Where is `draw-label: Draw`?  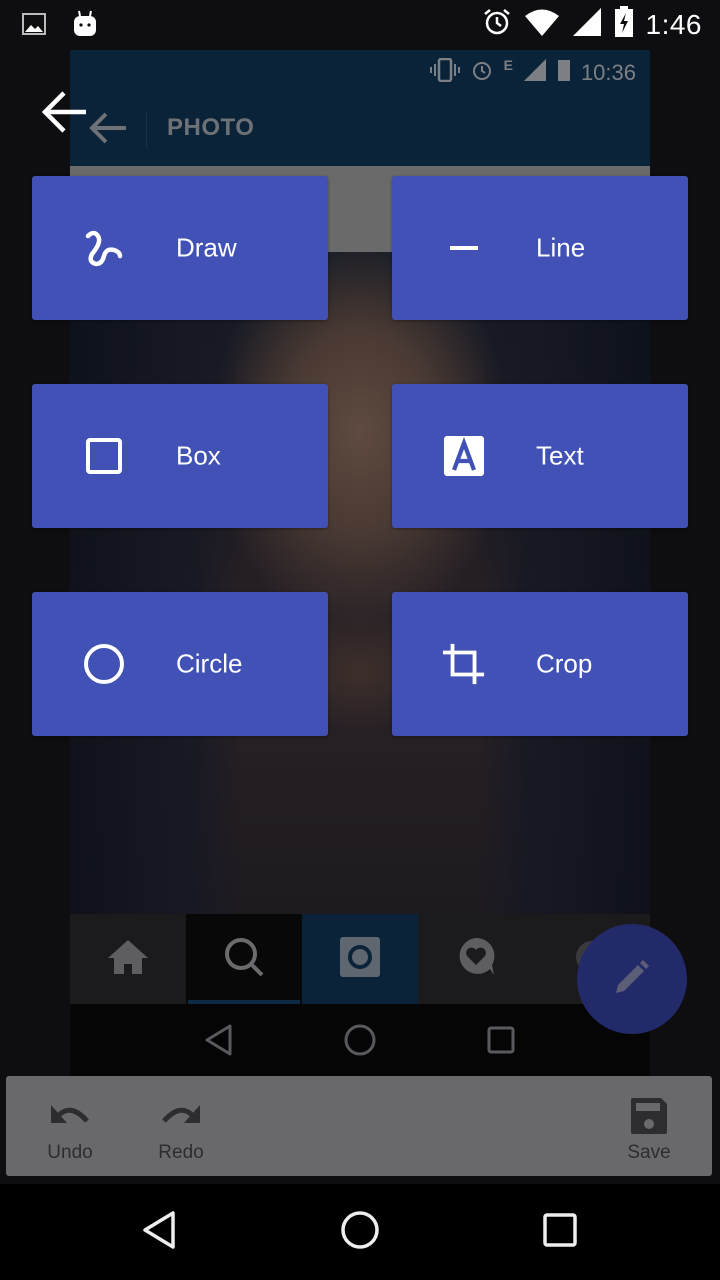
draw-label: Draw is located at coordinates (206, 247).